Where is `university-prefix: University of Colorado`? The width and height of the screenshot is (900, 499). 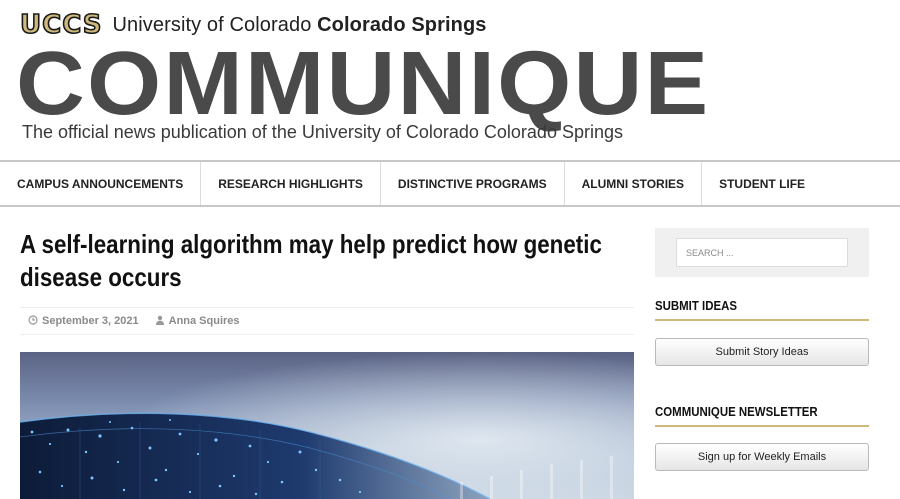 university-prefix: University of Colorado is located at coordinates (212, 24).